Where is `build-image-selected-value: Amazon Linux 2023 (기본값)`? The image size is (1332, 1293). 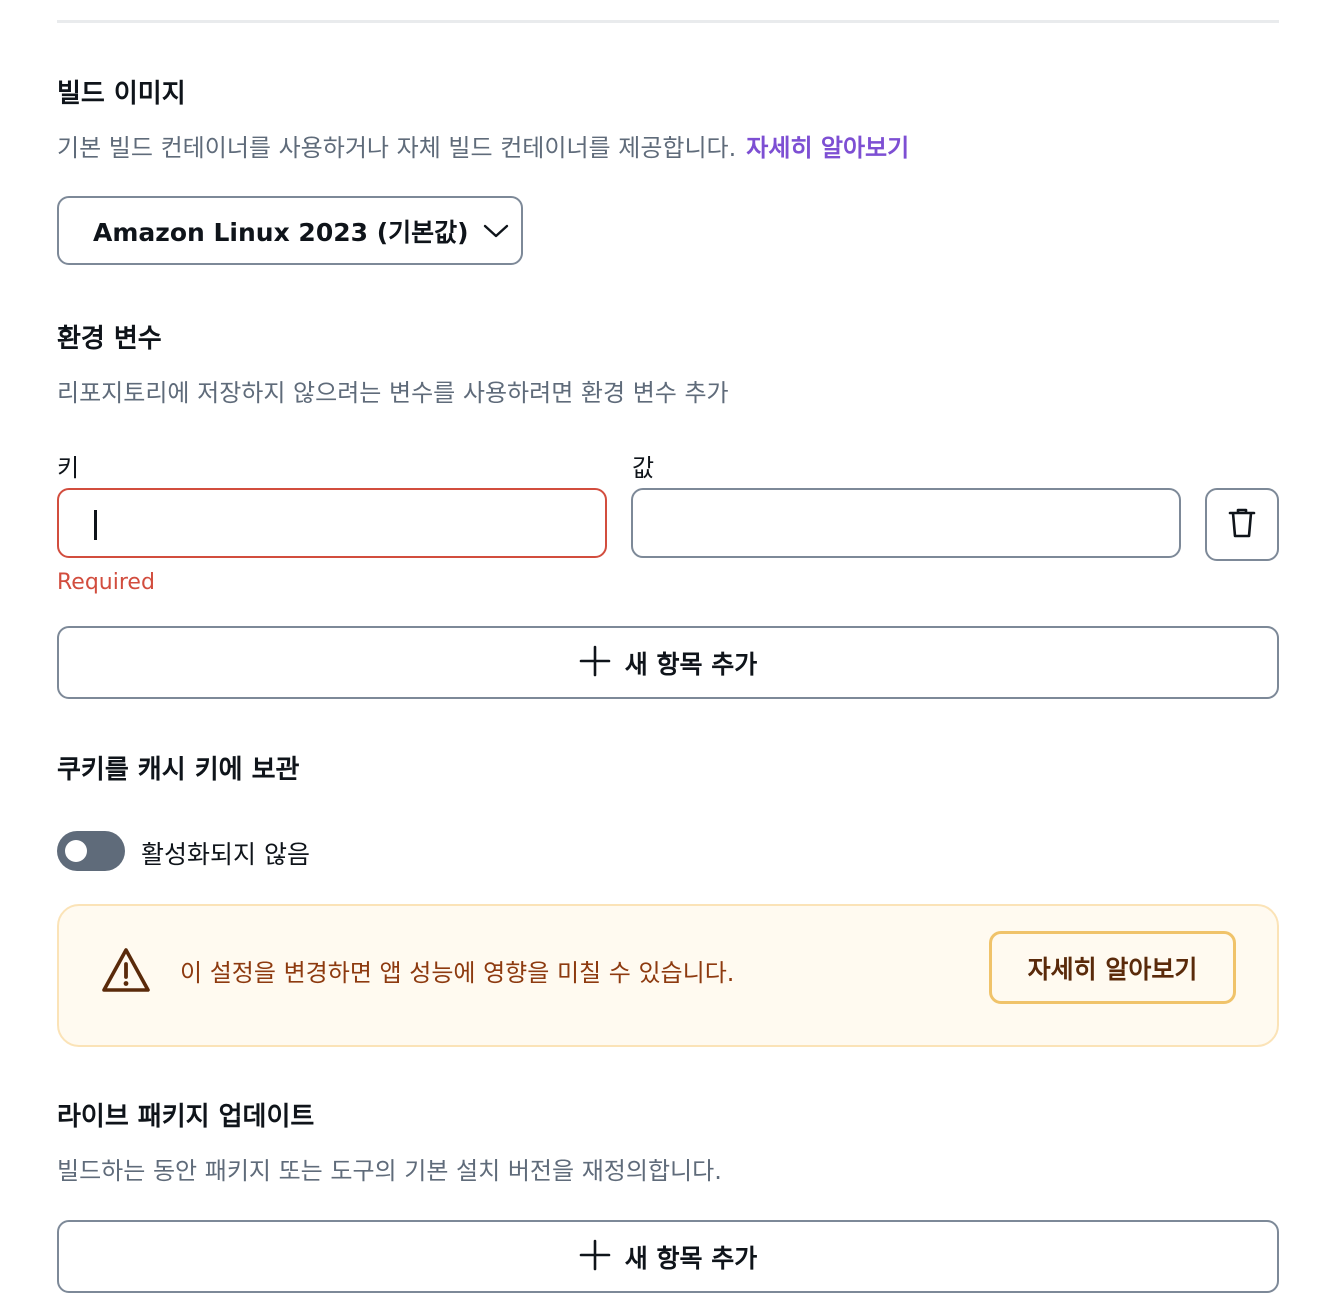
build-image-selected-value: Amazon Linux 2023 (기본값) is located at coordinates (281, 232).